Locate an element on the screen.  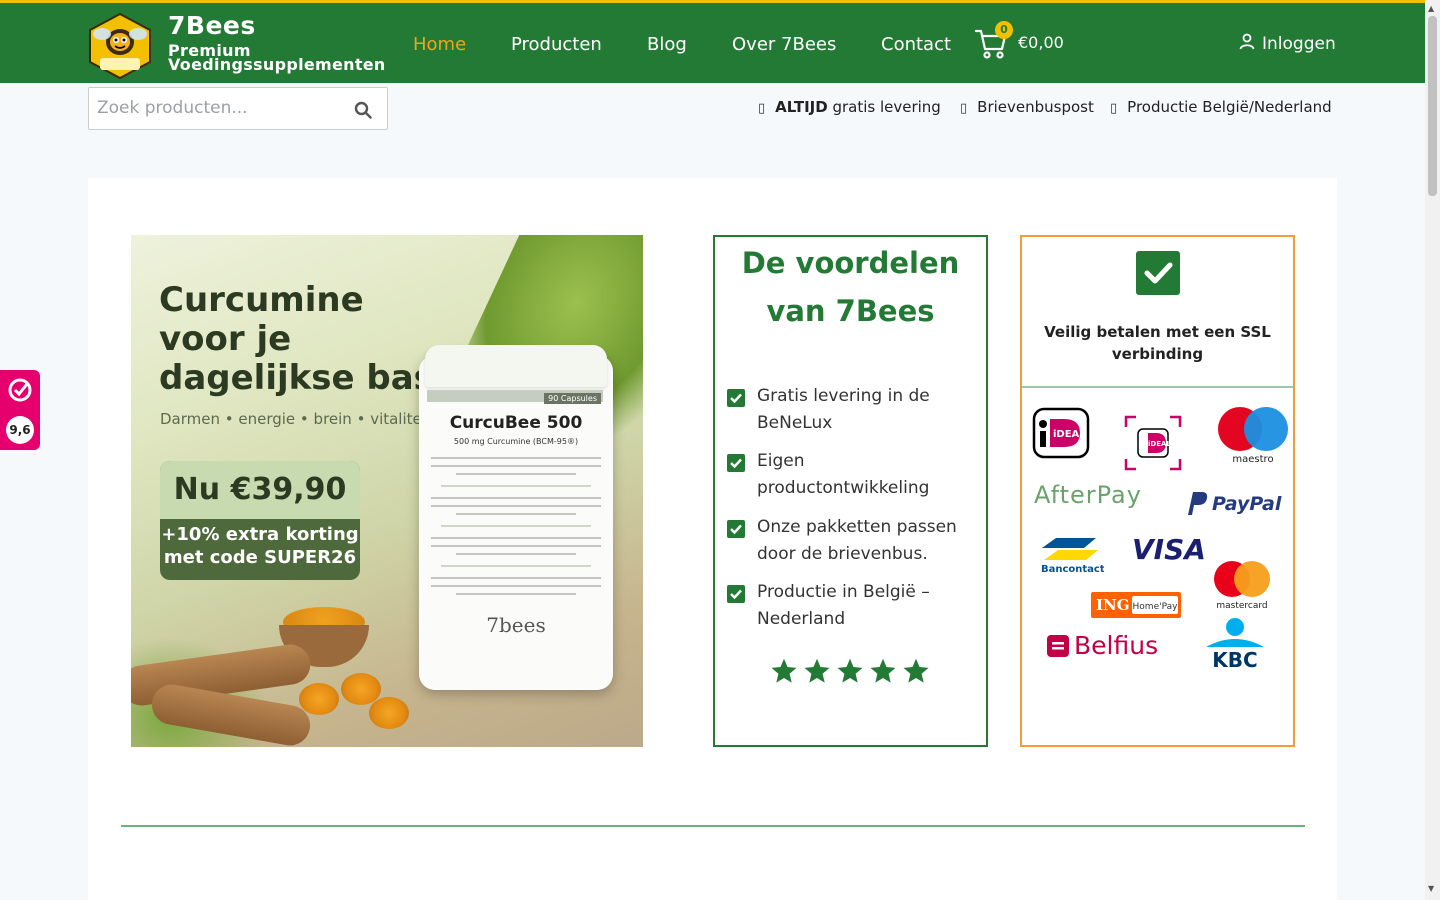
bancontact-text: Bancontact is located at coordinates (1072, 569).